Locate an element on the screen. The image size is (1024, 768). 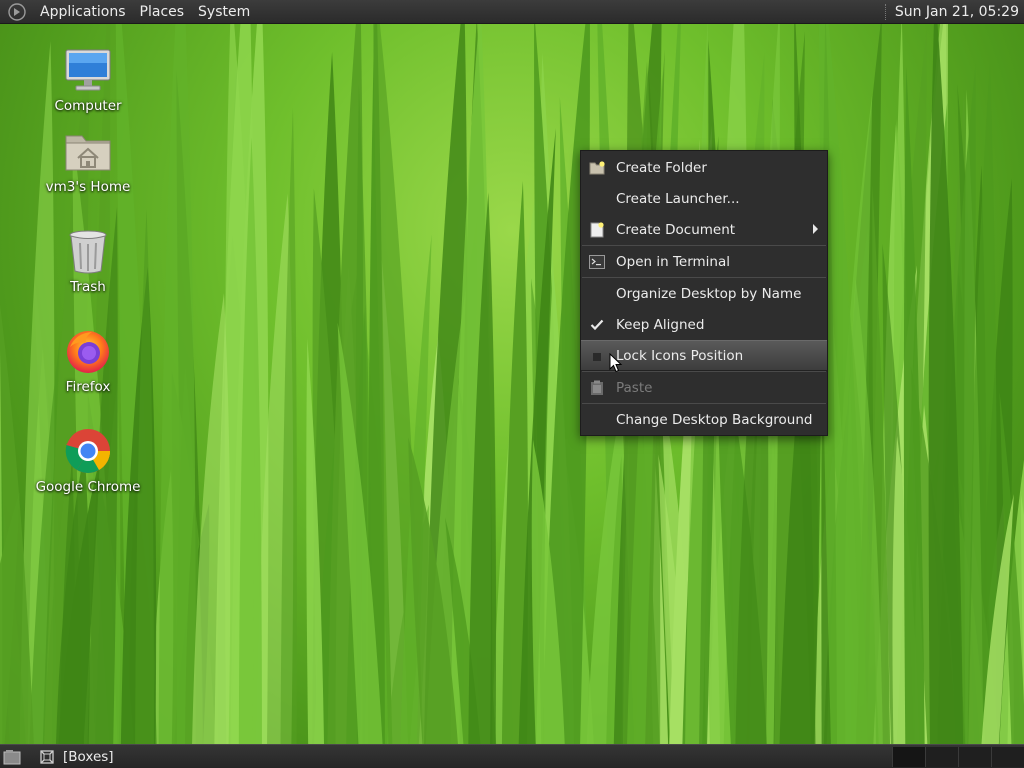
desktop-icon-label: vm3's Home is located at coordinates (88, 187).